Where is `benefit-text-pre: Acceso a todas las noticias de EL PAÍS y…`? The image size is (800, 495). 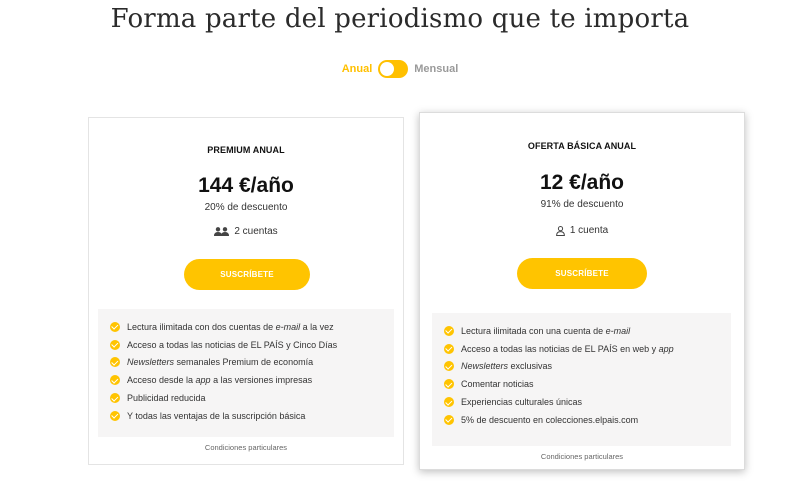 benefit-text-pre: Acceso a todas las noticias de EL PAÍS y… is located at coordinates (232, 344).